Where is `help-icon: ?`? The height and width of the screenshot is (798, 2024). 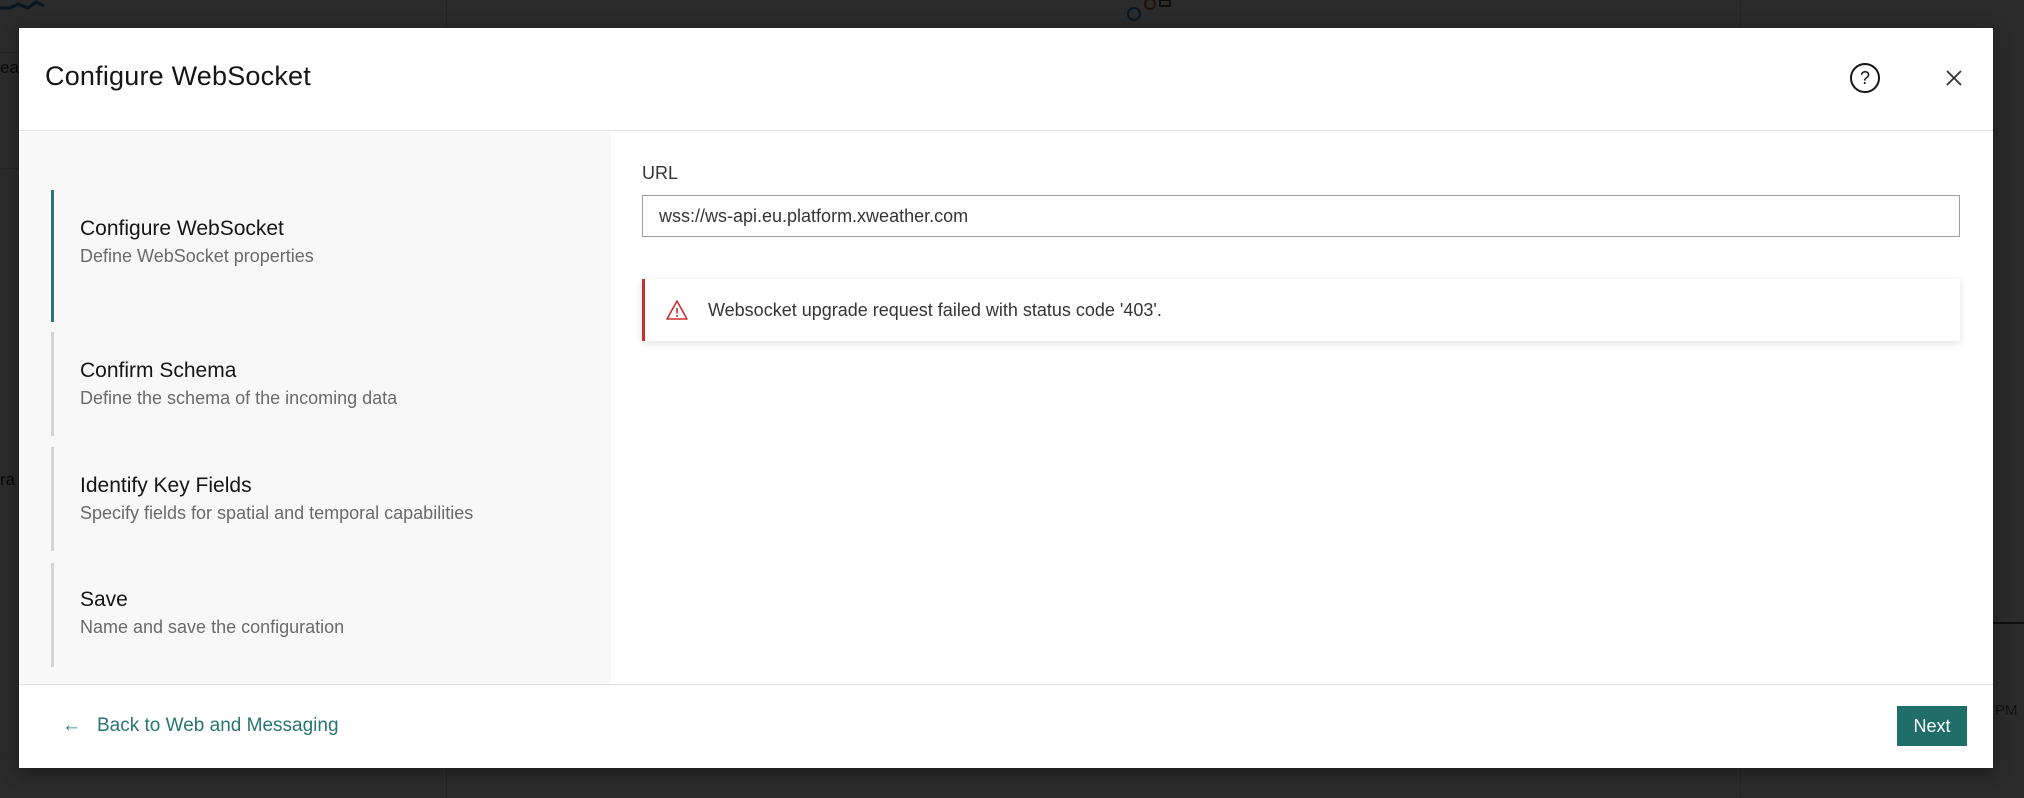 help-icon: ? is located at coordinates (1865, 78).